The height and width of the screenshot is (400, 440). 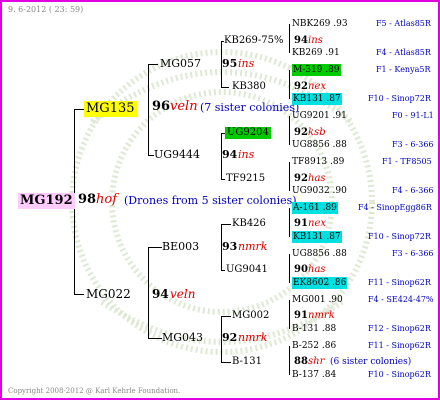 What do you see at coordinates (254, 40) in the screenshot?
I see `gen3-a1-id: KB269-75%` at bounding box center [254, 40].